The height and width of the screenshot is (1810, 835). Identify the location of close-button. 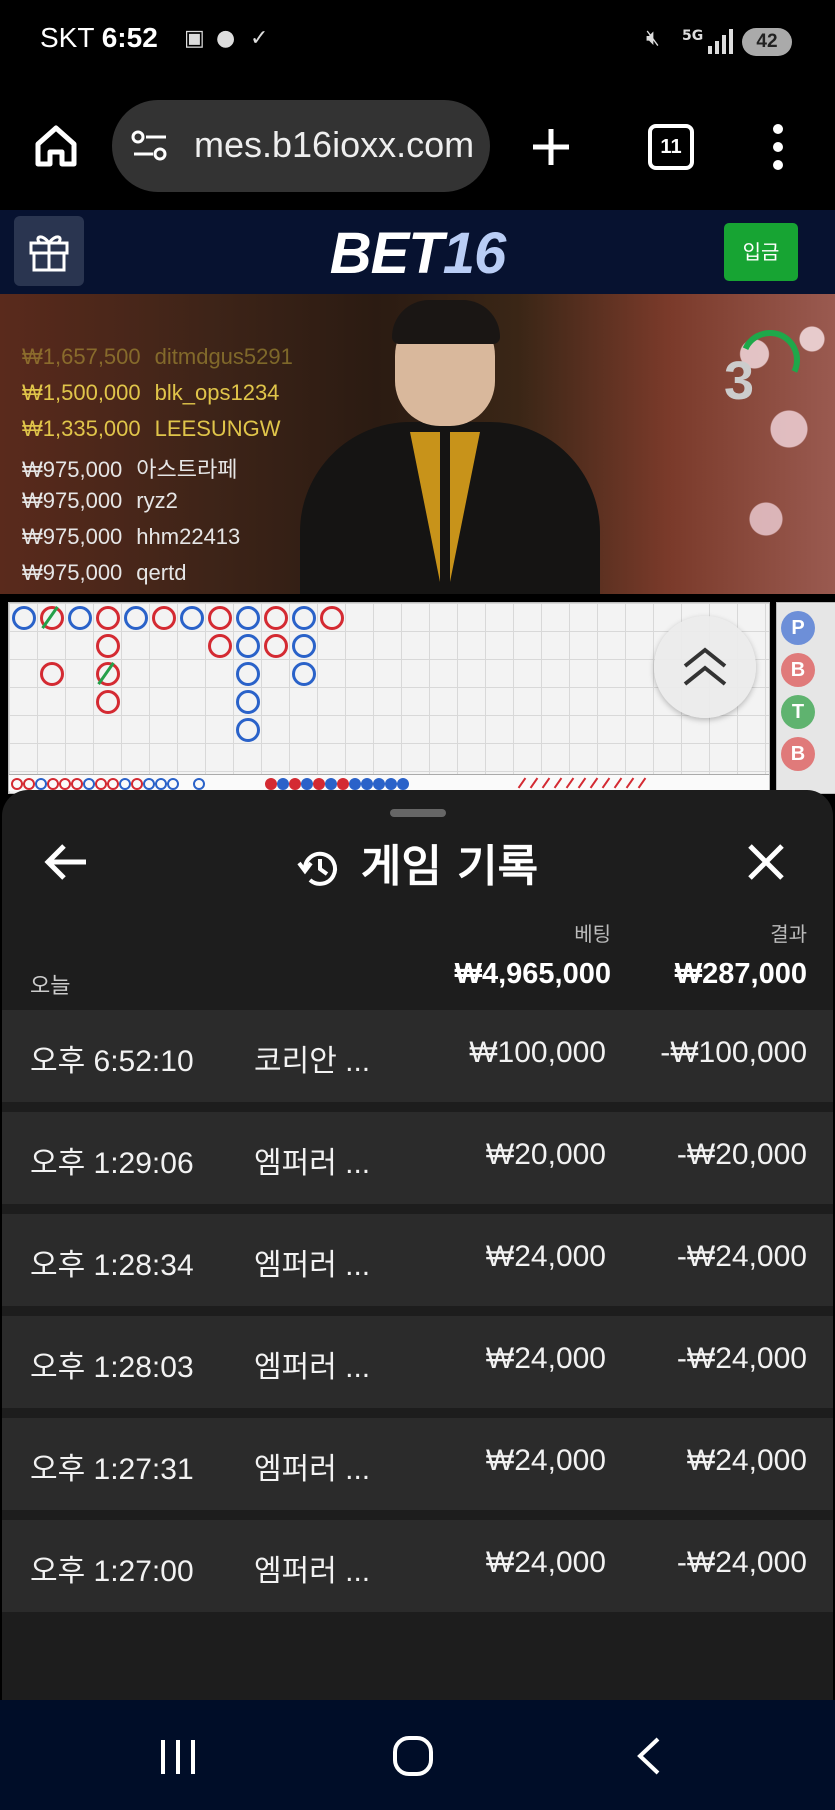
(766, 862).